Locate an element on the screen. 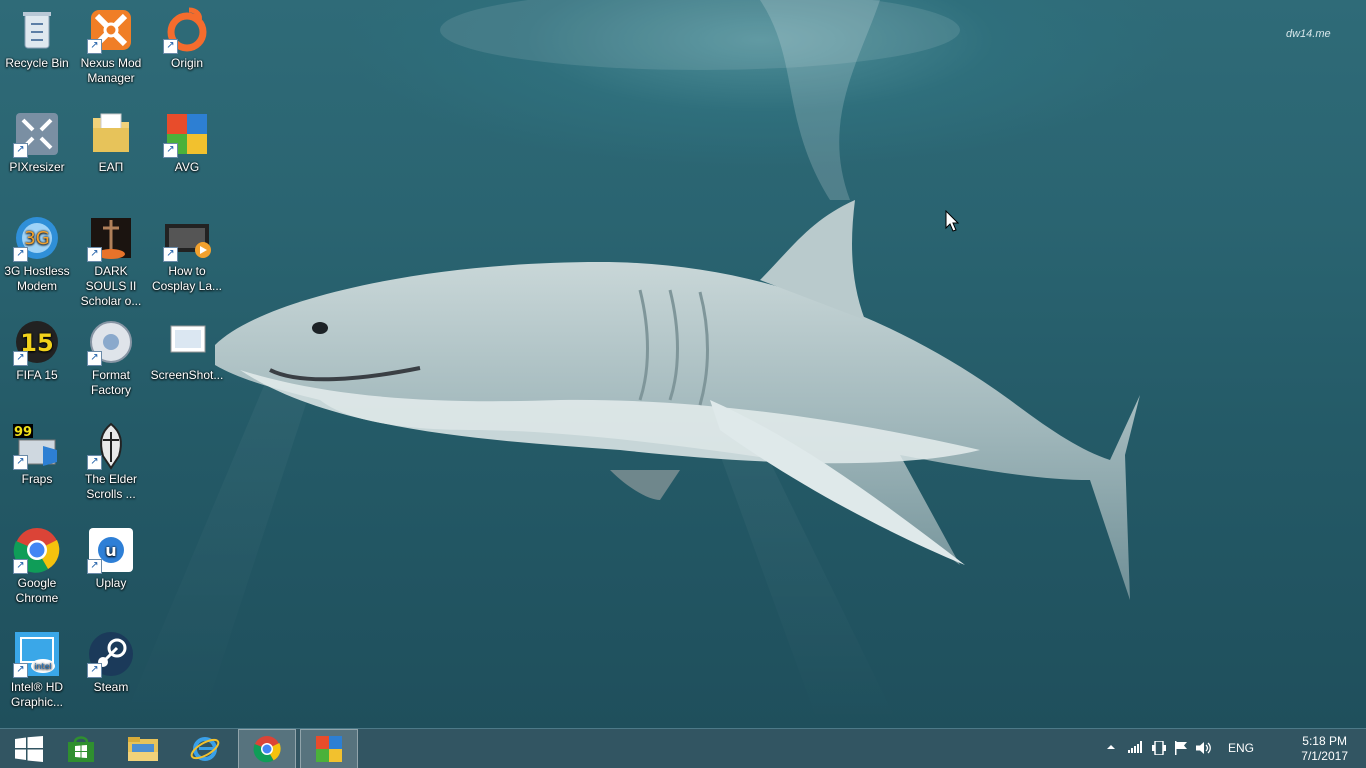 The width and height of the screenshot is (1366, 768). start-button is located at coordinates (29, 748).